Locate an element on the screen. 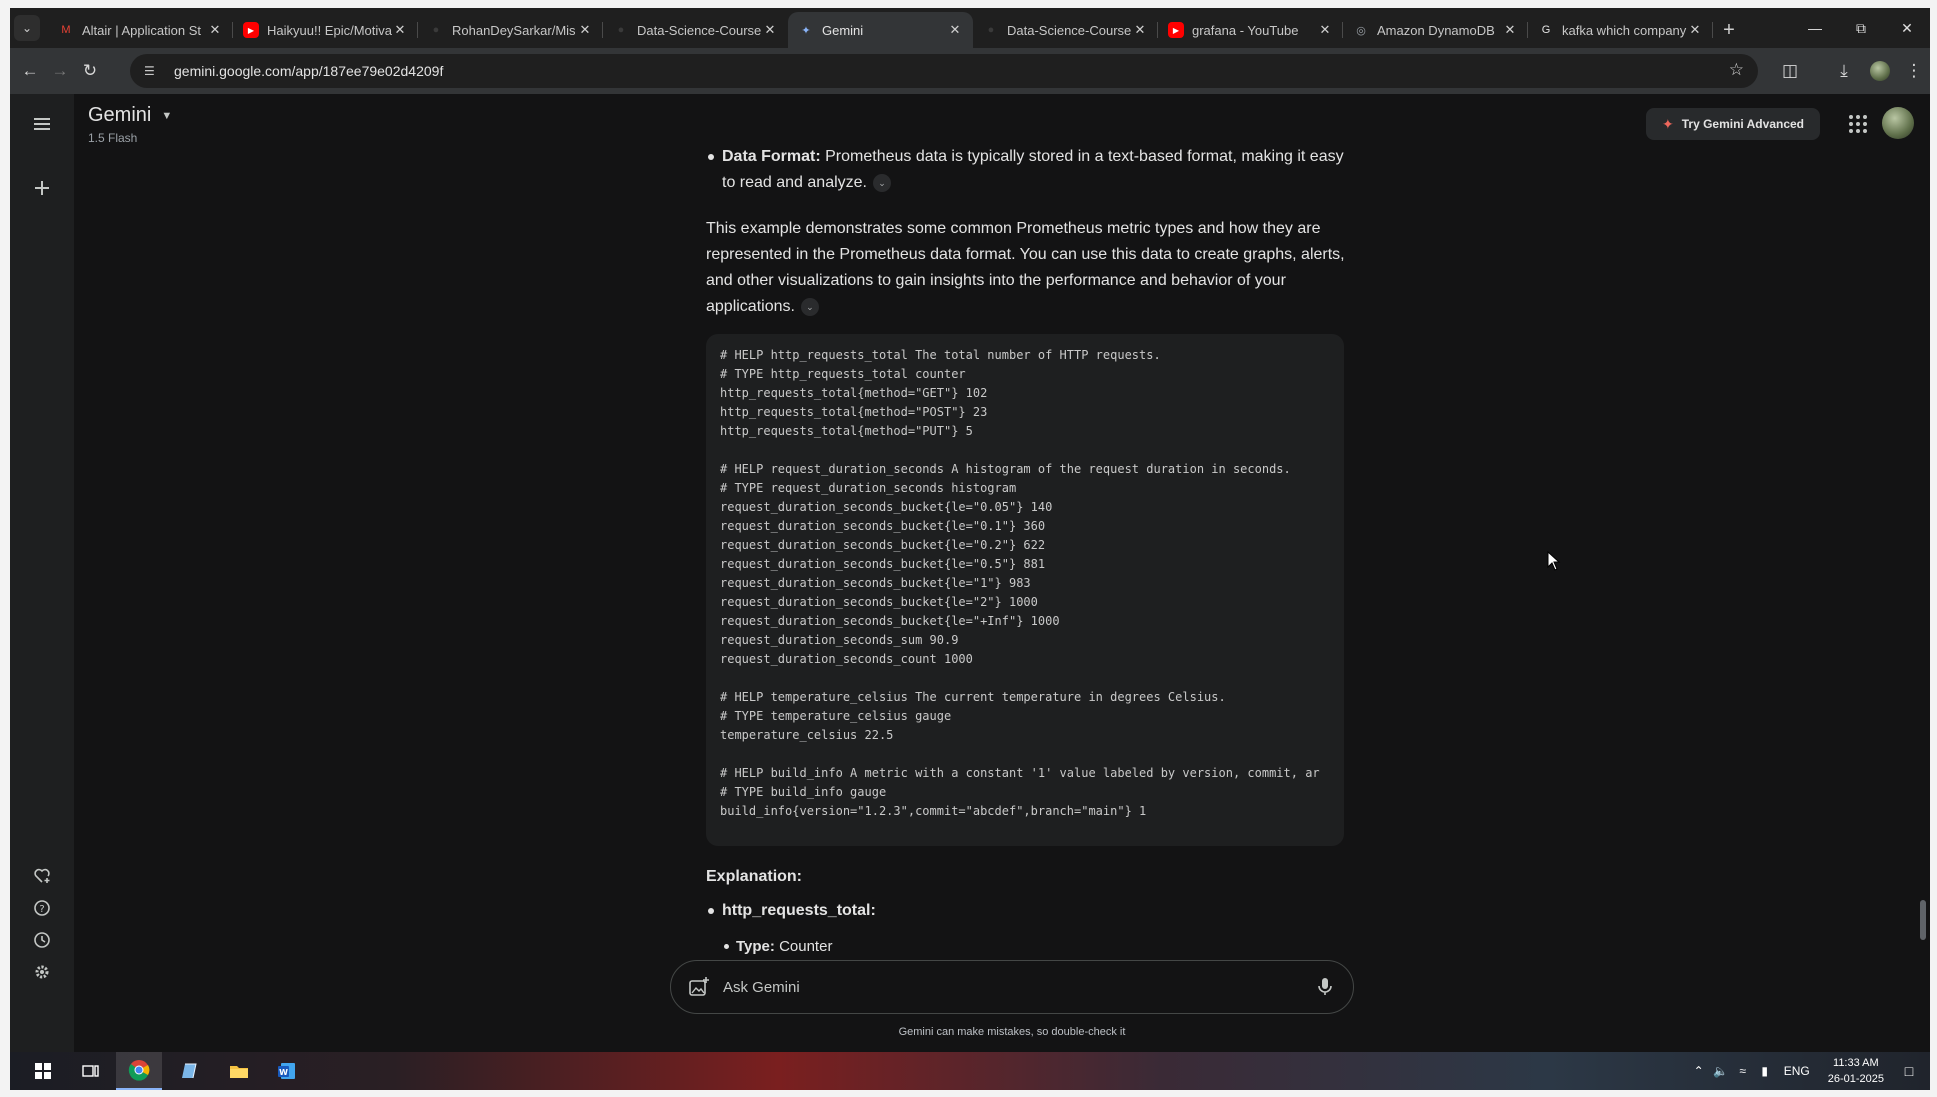  task-view-button is located at coordinates (91, 1071).